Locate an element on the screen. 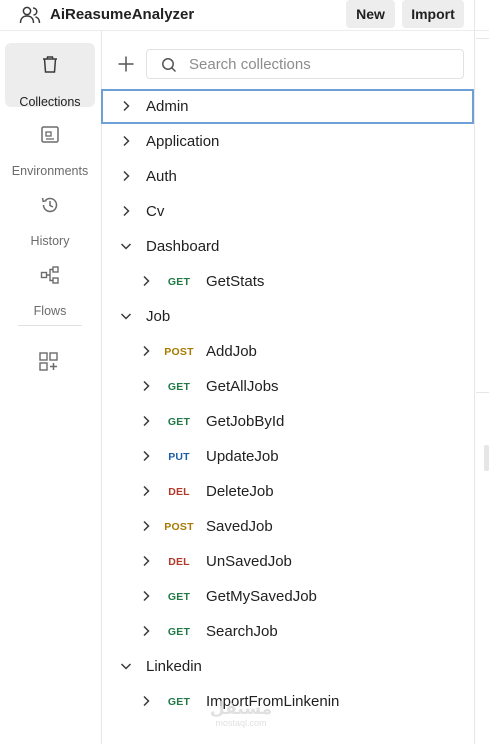  sidebar-item-collections: Collections is located at coordinates (50, 76).